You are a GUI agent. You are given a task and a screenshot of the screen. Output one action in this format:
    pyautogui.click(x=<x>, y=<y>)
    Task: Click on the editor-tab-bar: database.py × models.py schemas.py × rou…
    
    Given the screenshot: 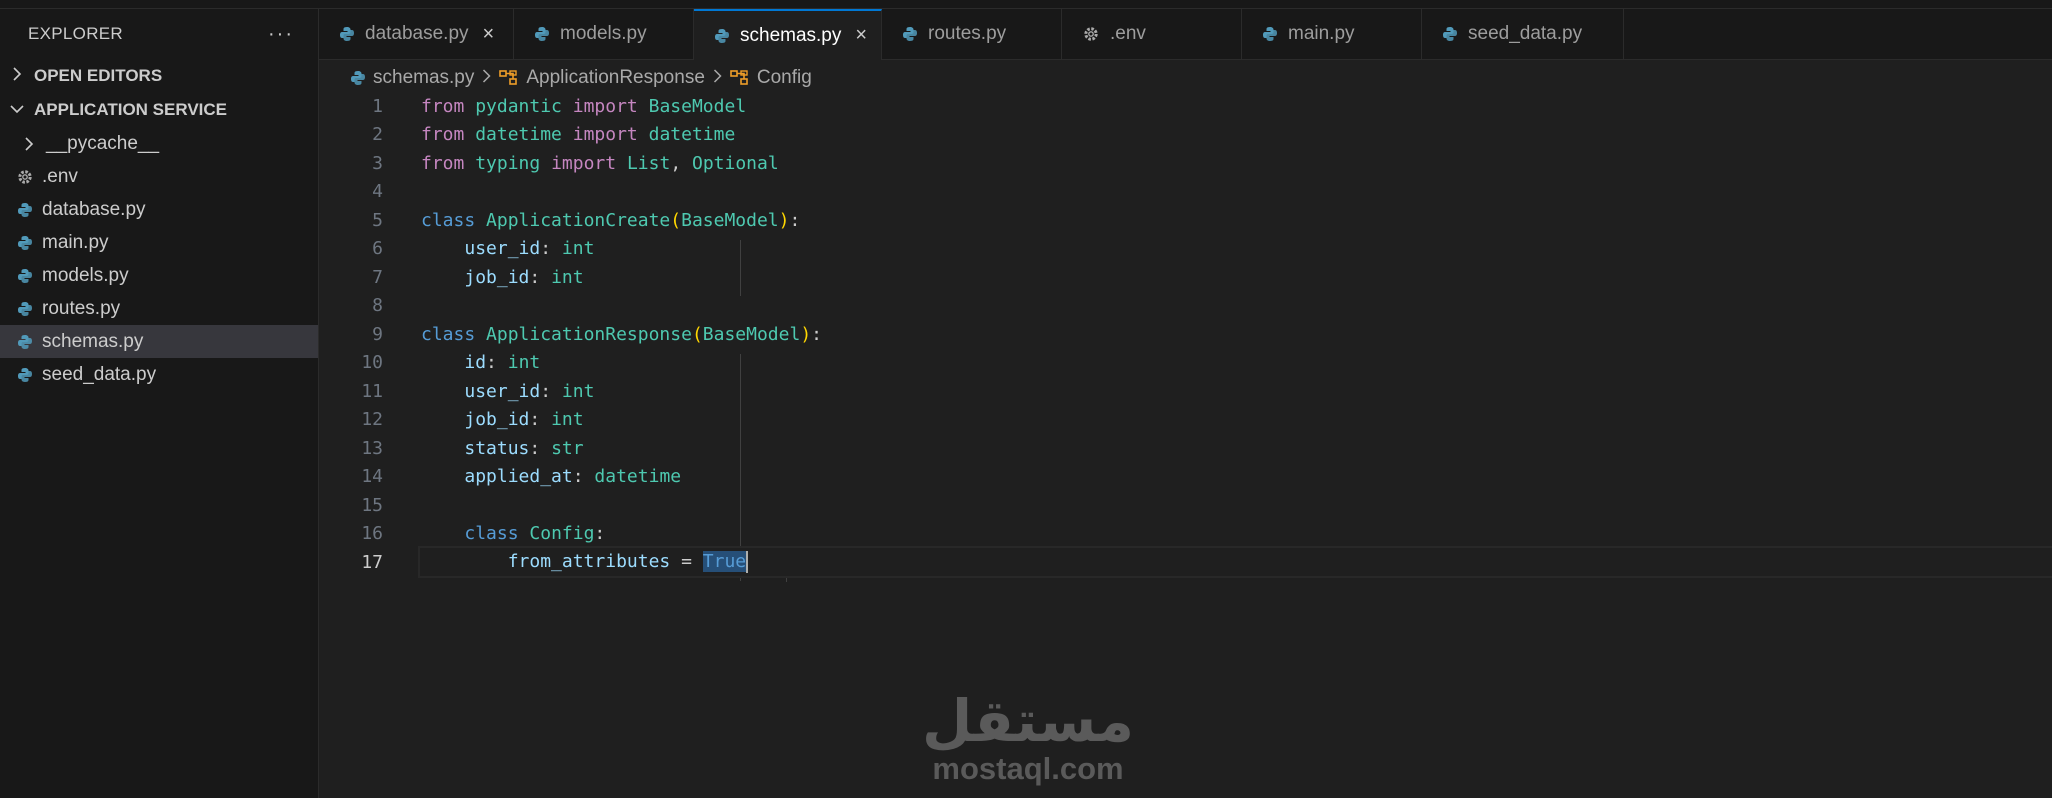 What is the action you would take?
    pyautogui.click(x=1185, y=34)
    